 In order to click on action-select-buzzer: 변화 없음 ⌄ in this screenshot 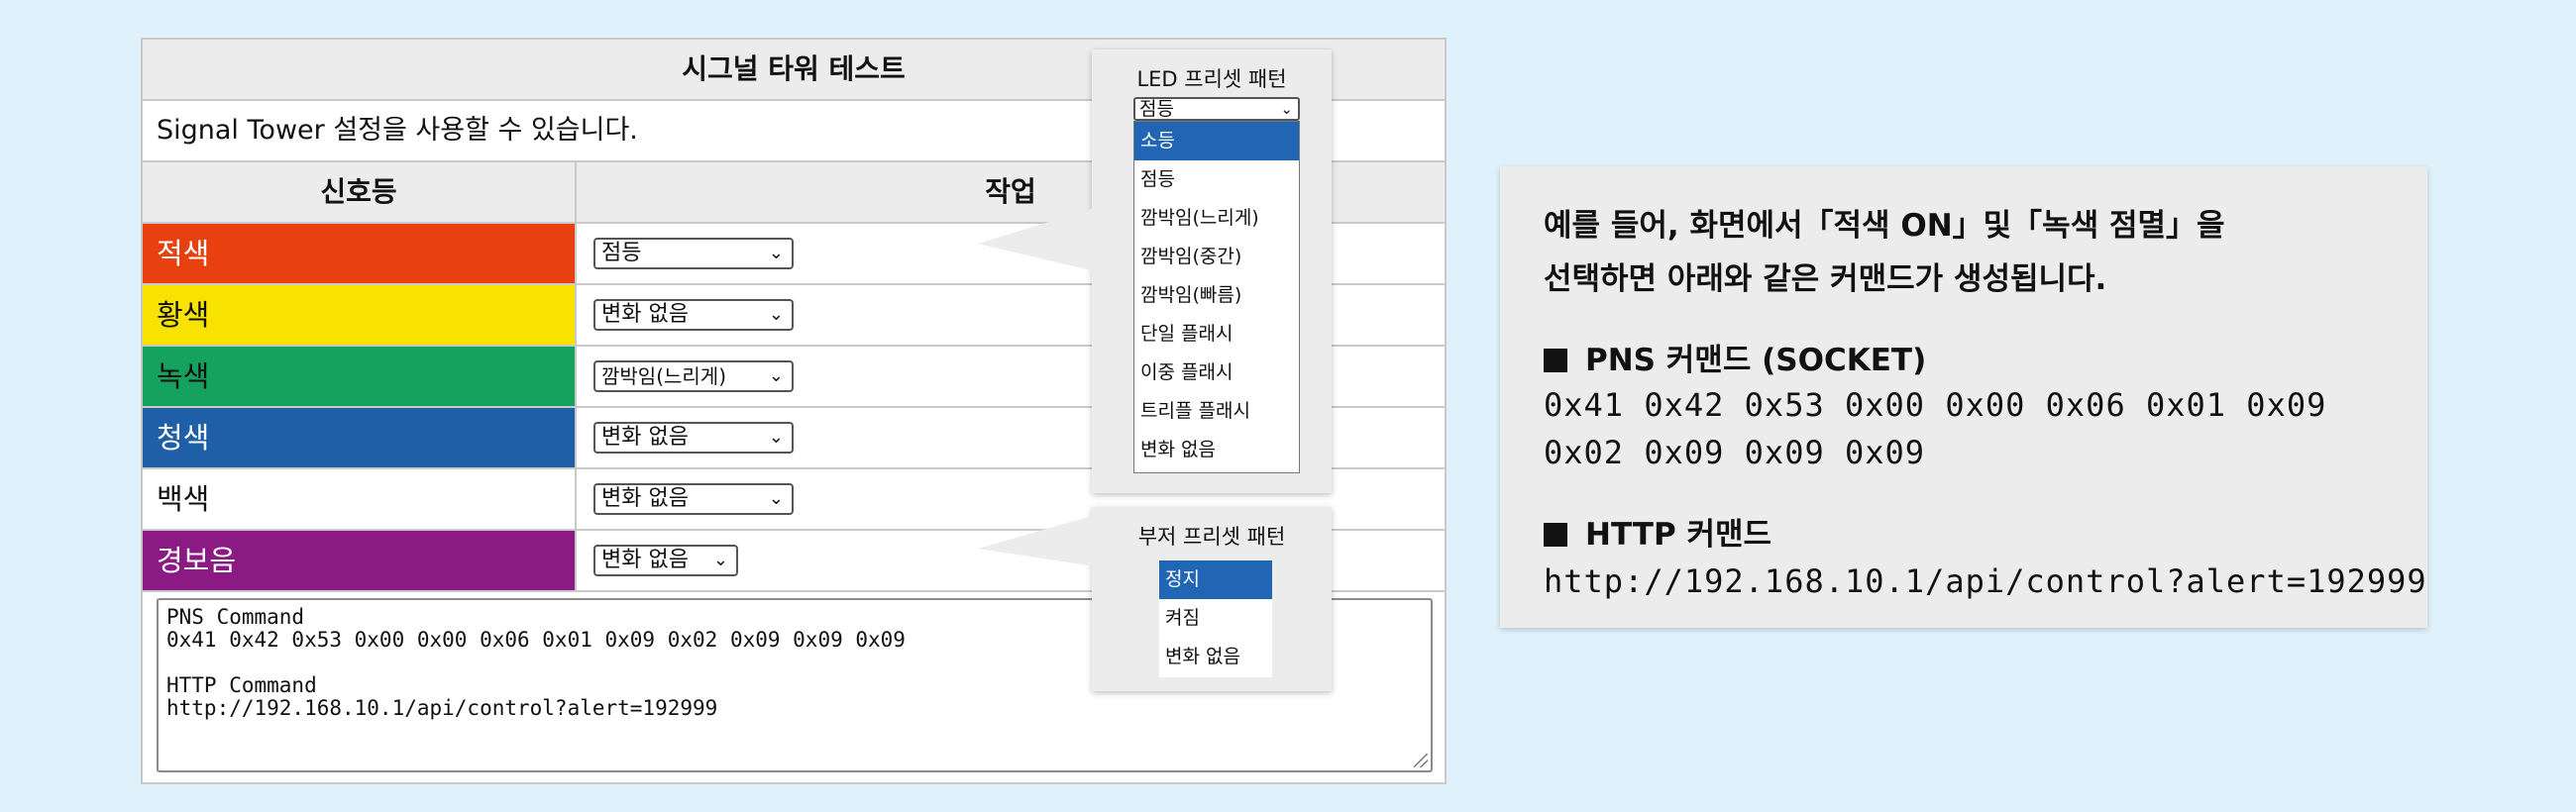, I will do `click(666, 560)`.